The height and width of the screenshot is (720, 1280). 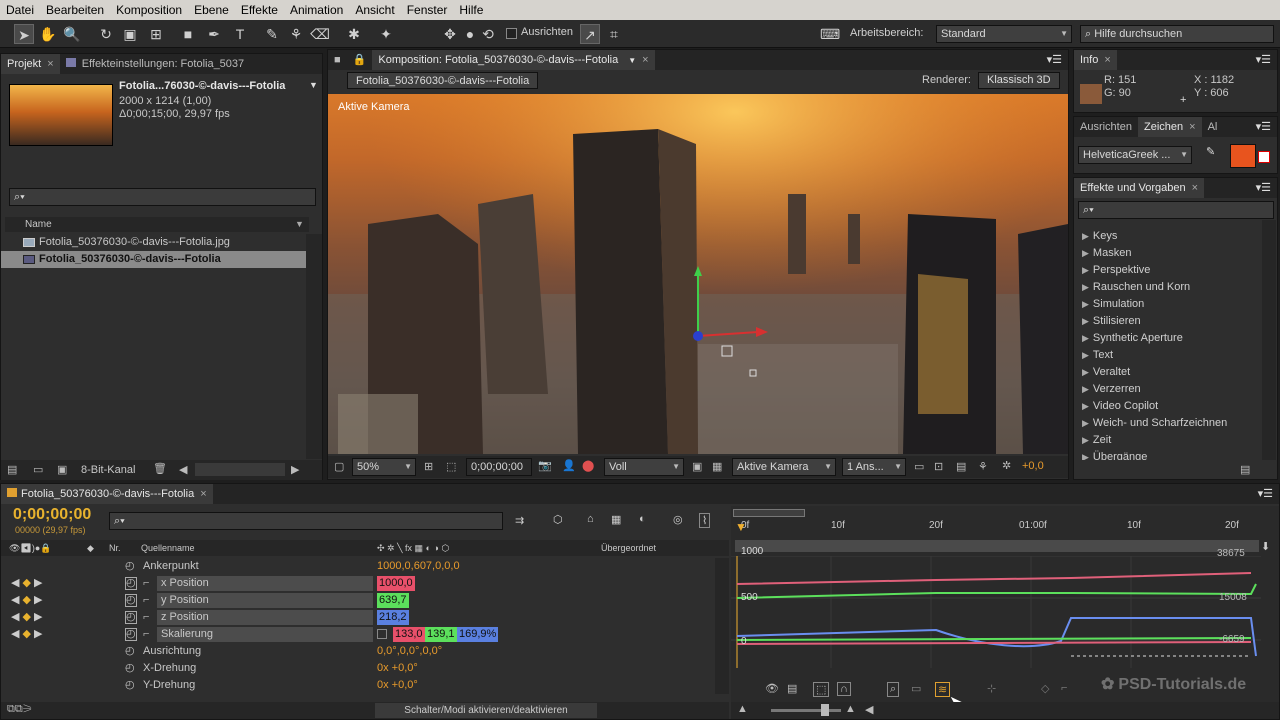 What do you see at coordinates (75, 10) in the screenshot?
I see `menu-bearbeiten: Bearbeiten` at bounding box center [75, 10].